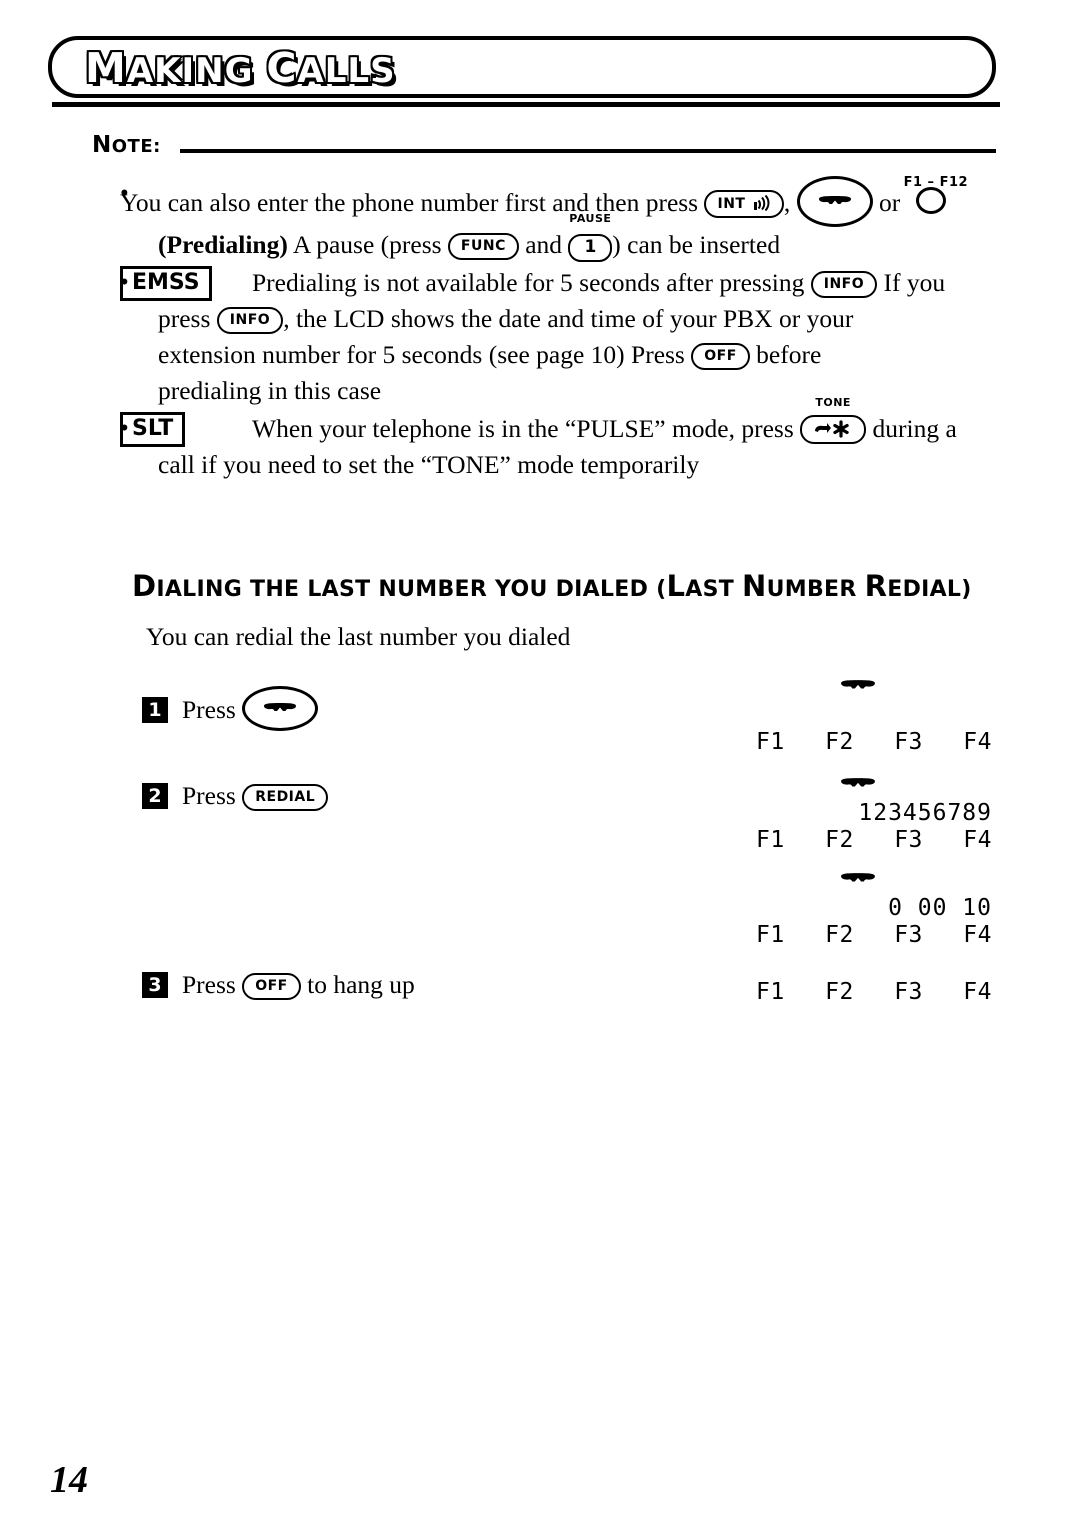 The width and height of the screenshot is (1080, 1526). What do you see at coordinates (209, 984) in the screenshot?
I see `step-3-text-before: Press` at bounding box center [209, 984].